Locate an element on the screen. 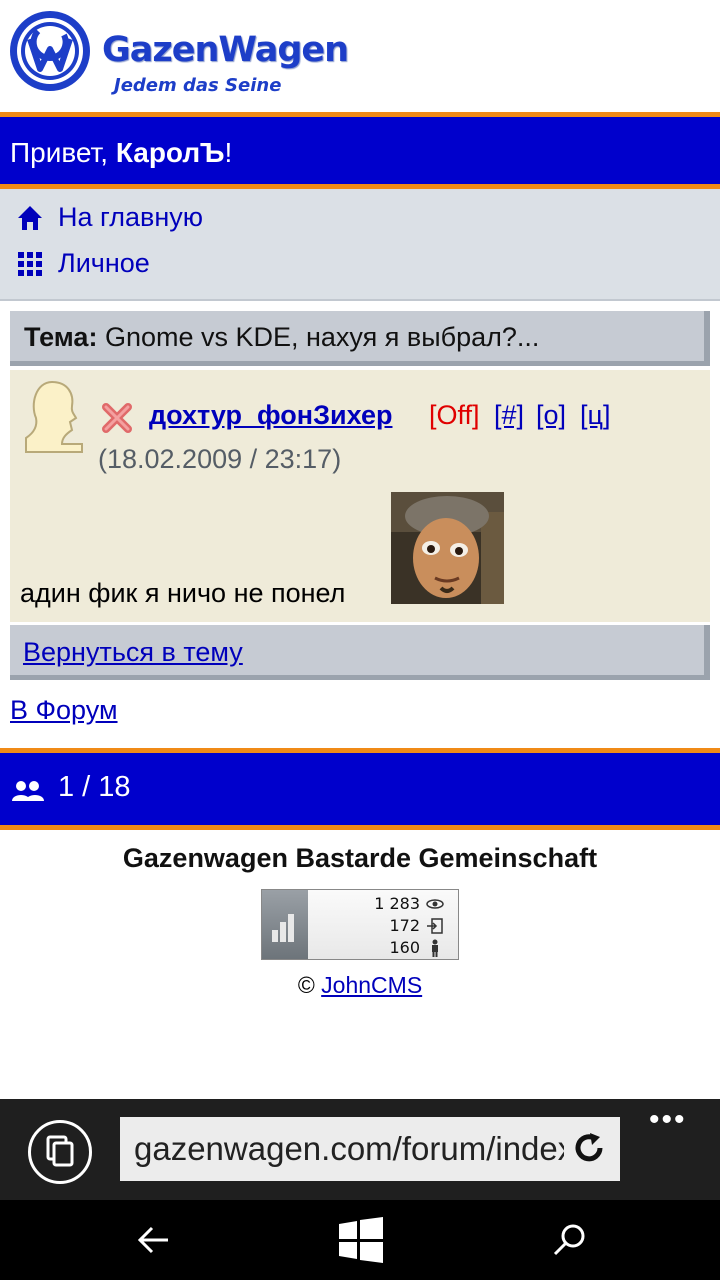 Image resolution: width=720 pixels, height=1280 pixels. copyright: © JohnCMS is located at coordinates (360, 985).